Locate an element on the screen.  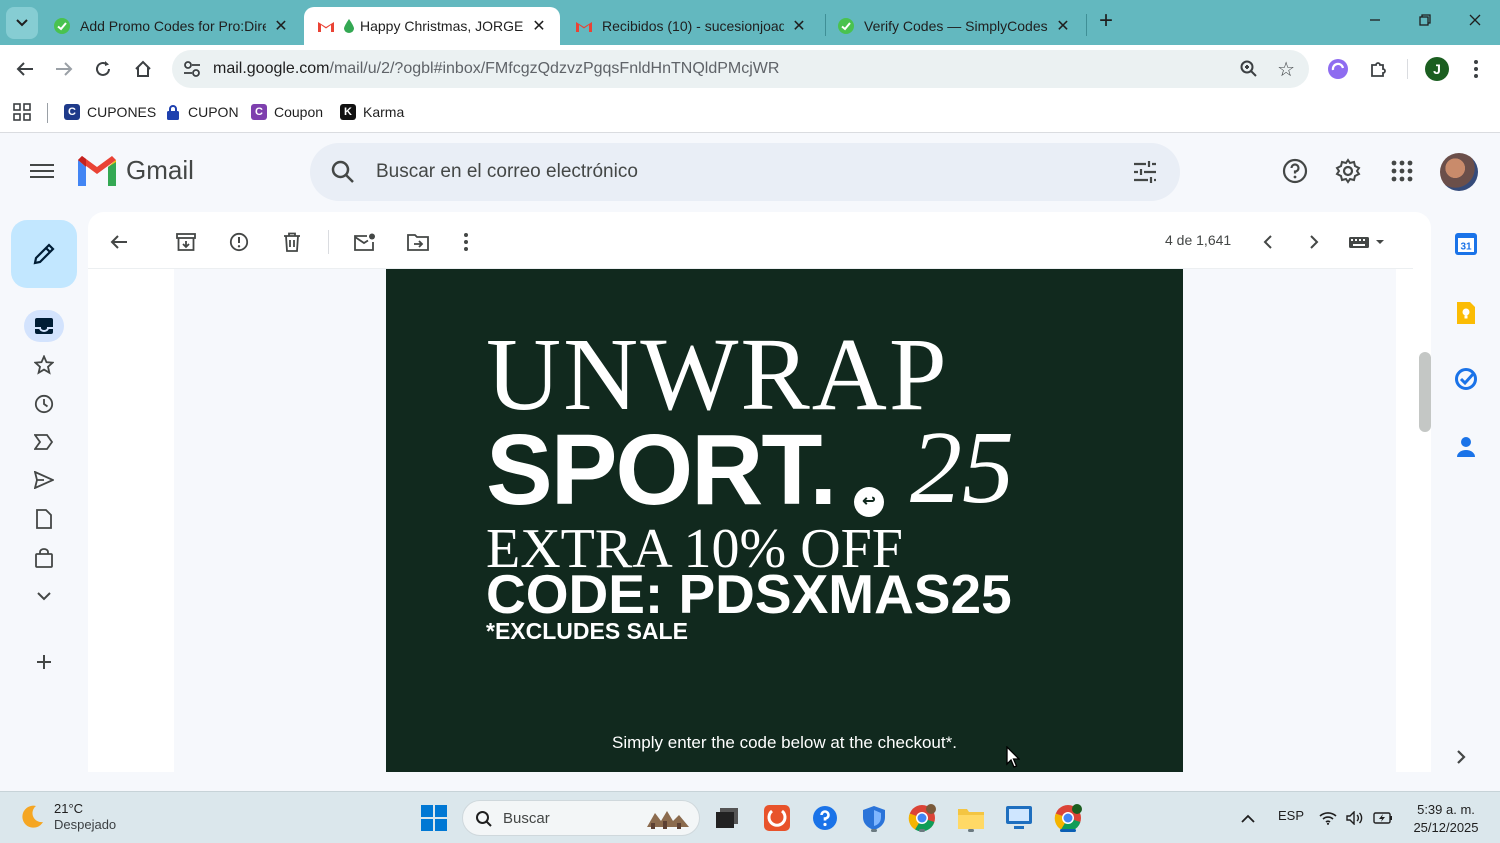
bookmark-karma: K Karma is located at coordinates (372, 112).